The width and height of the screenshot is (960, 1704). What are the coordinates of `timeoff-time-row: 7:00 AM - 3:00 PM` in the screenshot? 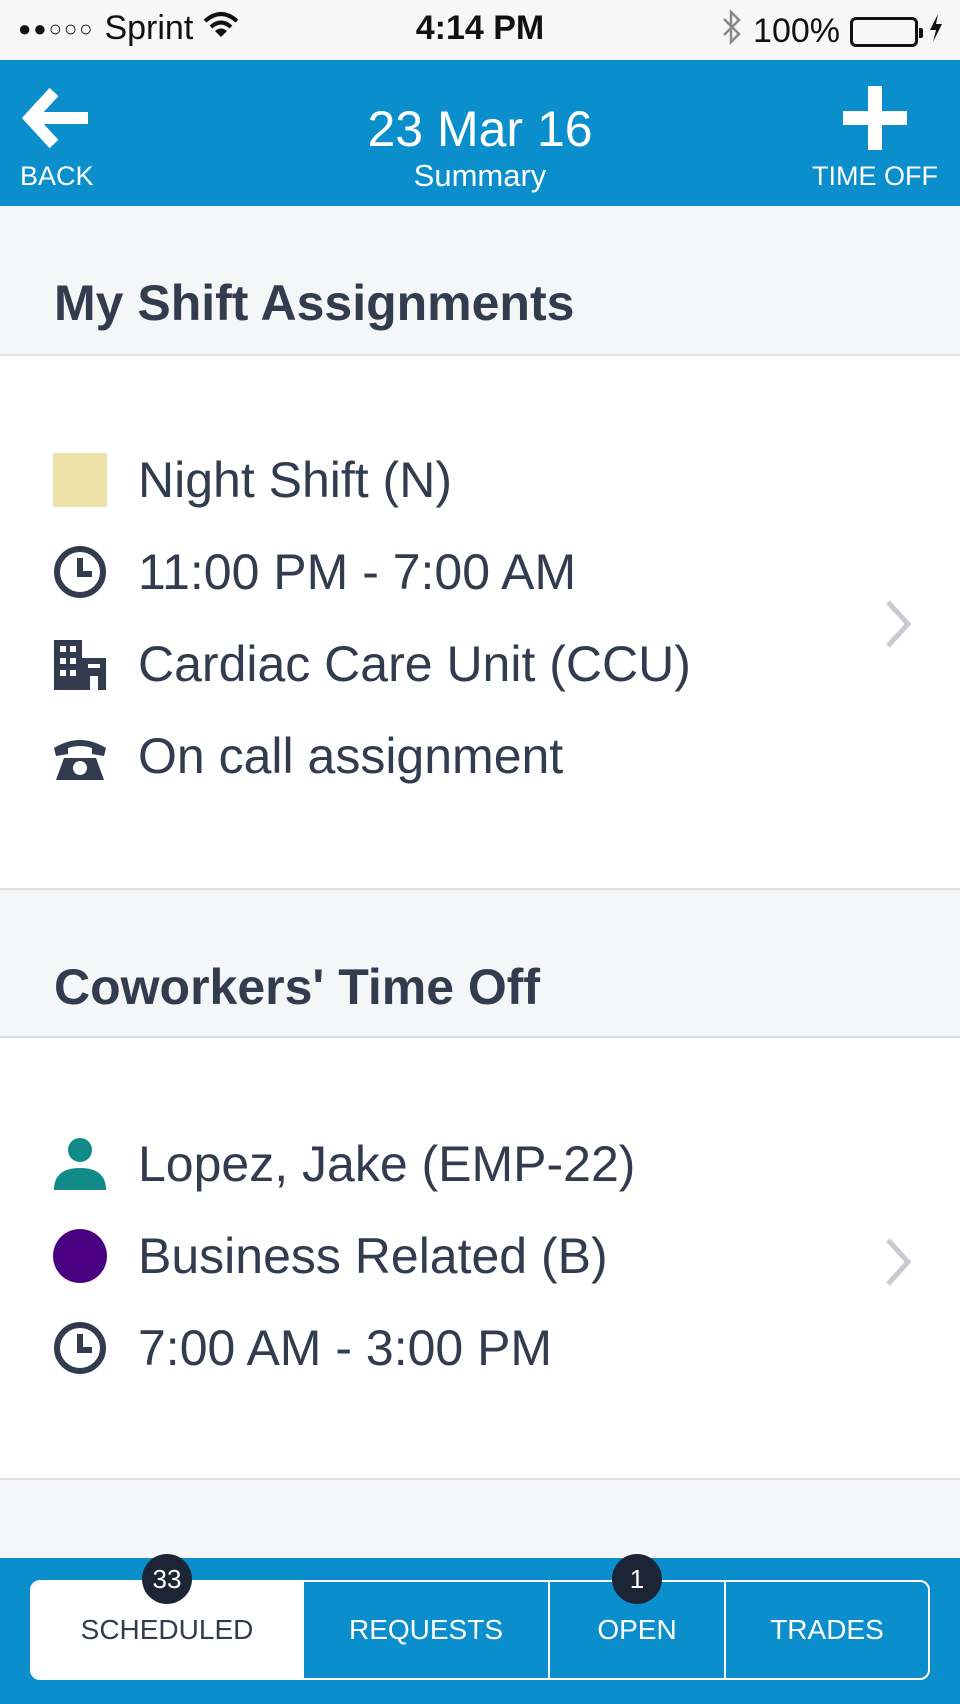 It's located at (302, 1348).